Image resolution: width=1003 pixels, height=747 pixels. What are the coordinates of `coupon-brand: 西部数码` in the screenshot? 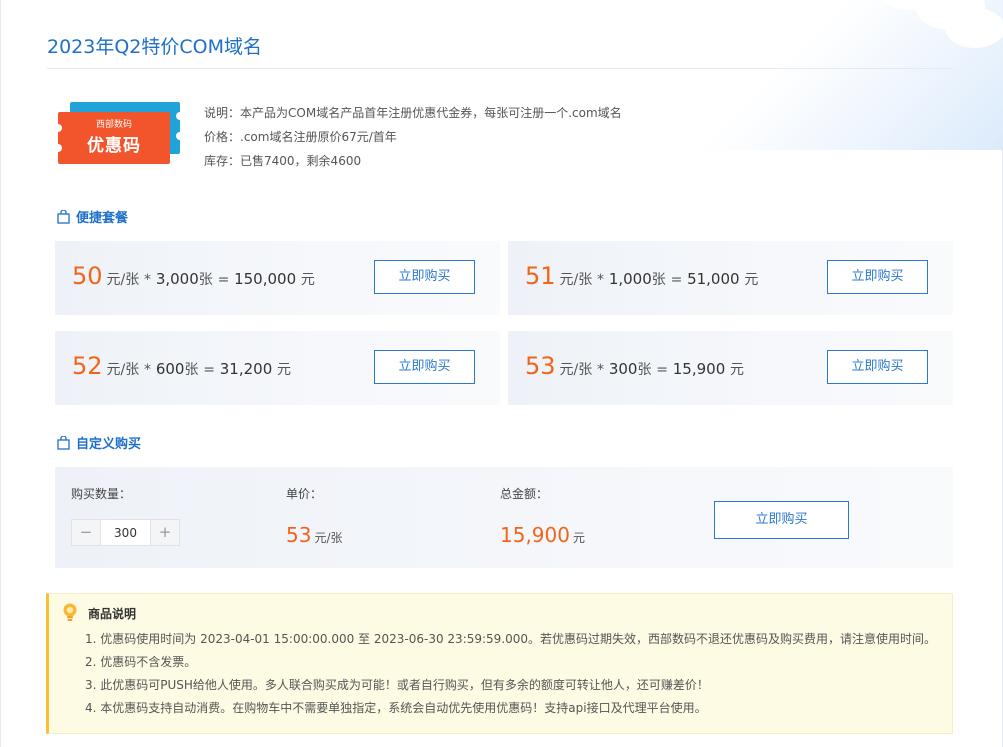 It's located at (113, 125).